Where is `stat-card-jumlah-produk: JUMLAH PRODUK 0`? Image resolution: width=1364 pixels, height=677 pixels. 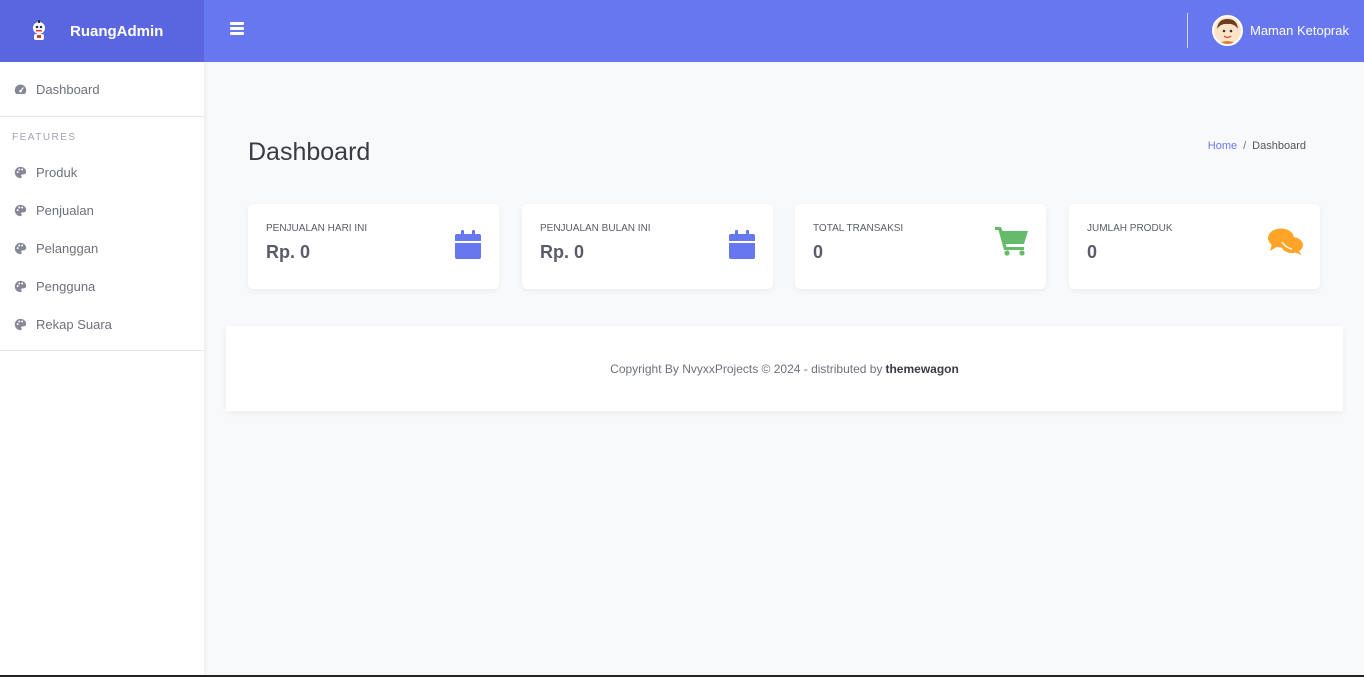
stat-card-jumlah-produk: JUMLAH PRODUK 0 is located at coordinates (1194, 246).